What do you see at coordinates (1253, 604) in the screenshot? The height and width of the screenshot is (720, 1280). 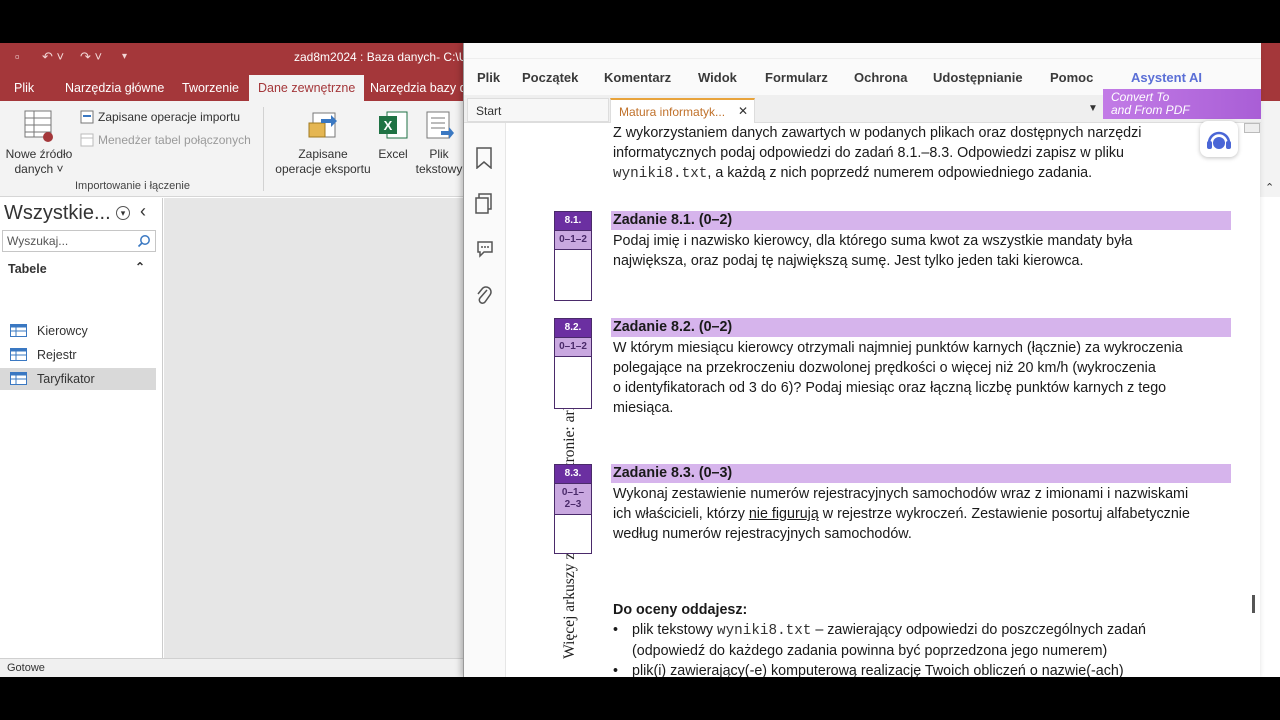 I see `scrollbar-thumb` at bounding box center [1253, 604].